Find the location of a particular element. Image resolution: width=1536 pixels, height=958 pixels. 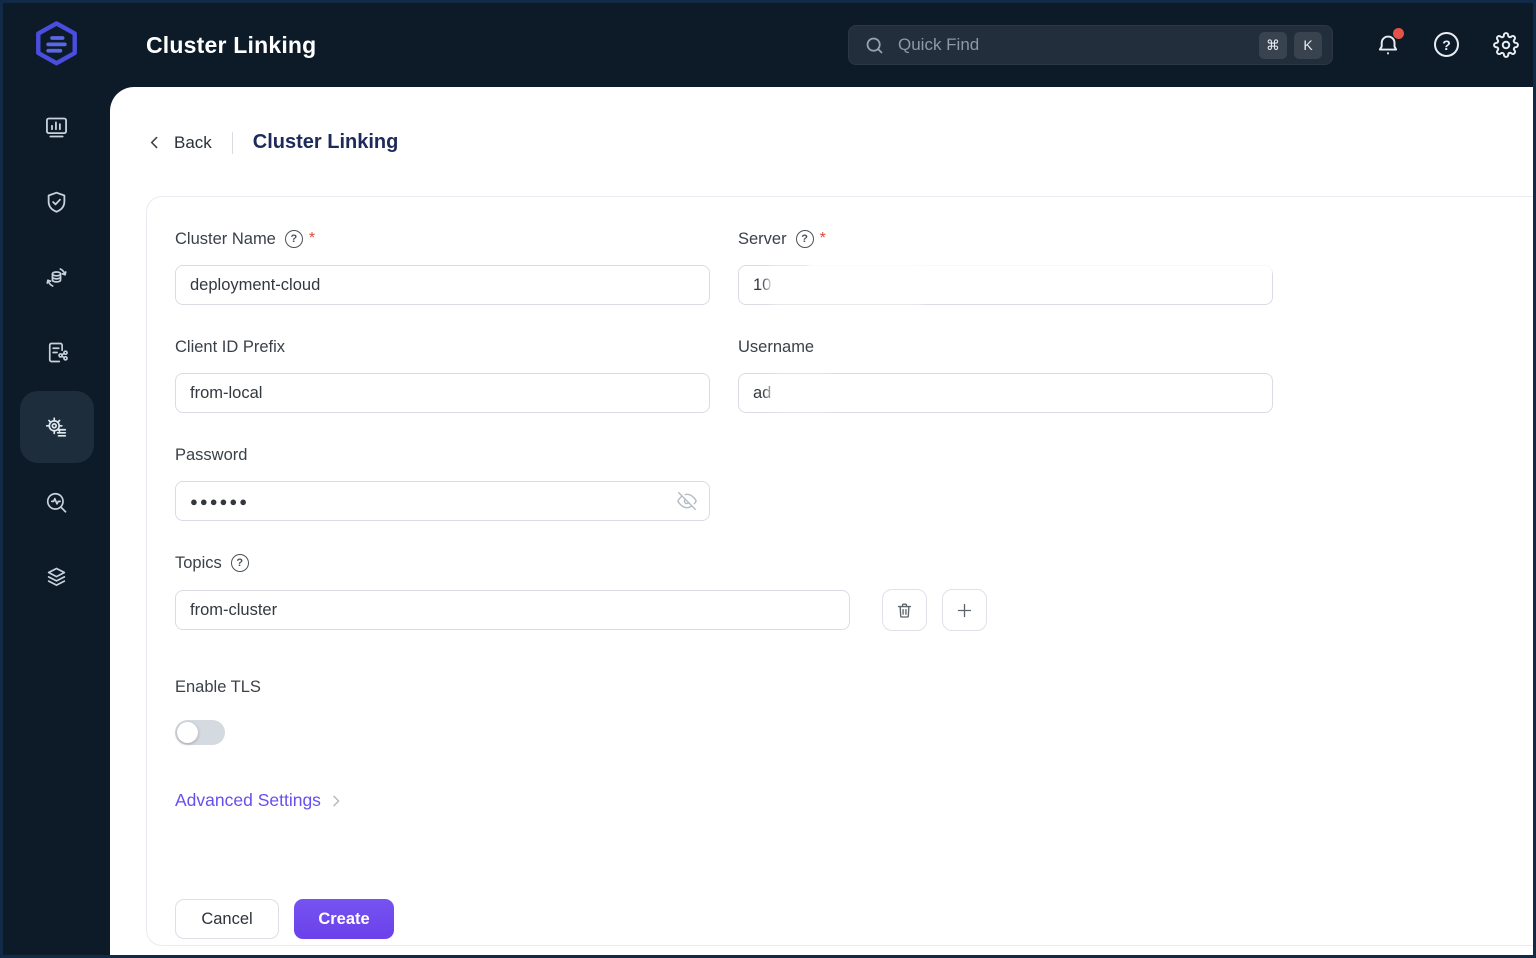

app-title: Cluster Linking is located at coordinates (231, 44).